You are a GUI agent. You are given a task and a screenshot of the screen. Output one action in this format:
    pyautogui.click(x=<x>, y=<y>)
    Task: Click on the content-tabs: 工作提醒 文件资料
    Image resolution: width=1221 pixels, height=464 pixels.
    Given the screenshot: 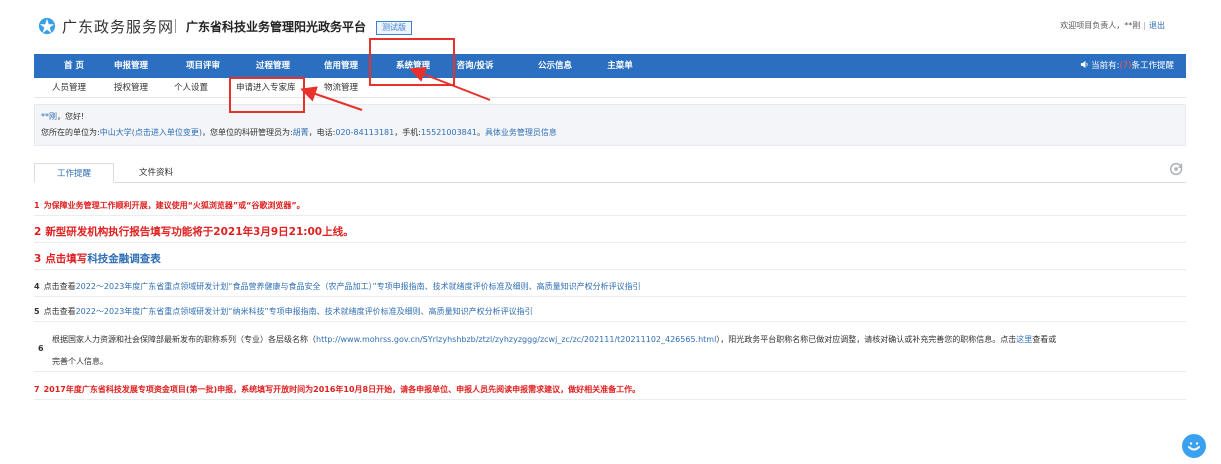 What is the action you would take?
    pyautogui.click(x=610, y=171)
    